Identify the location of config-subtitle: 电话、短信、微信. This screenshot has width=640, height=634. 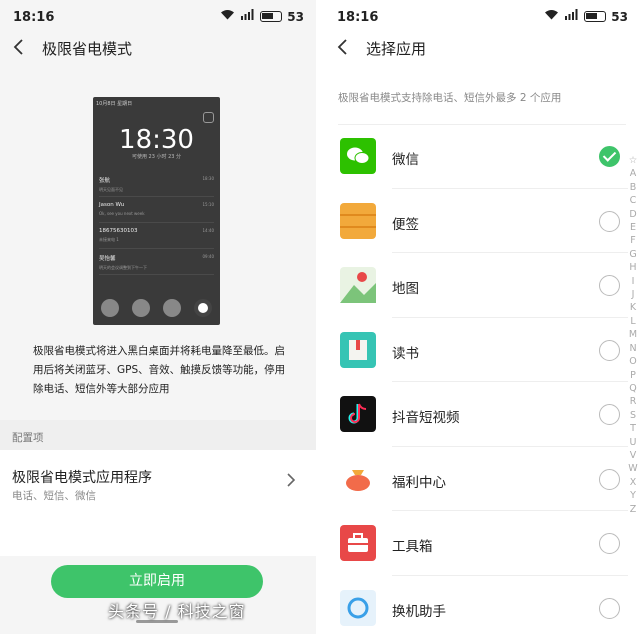
(54, 496).